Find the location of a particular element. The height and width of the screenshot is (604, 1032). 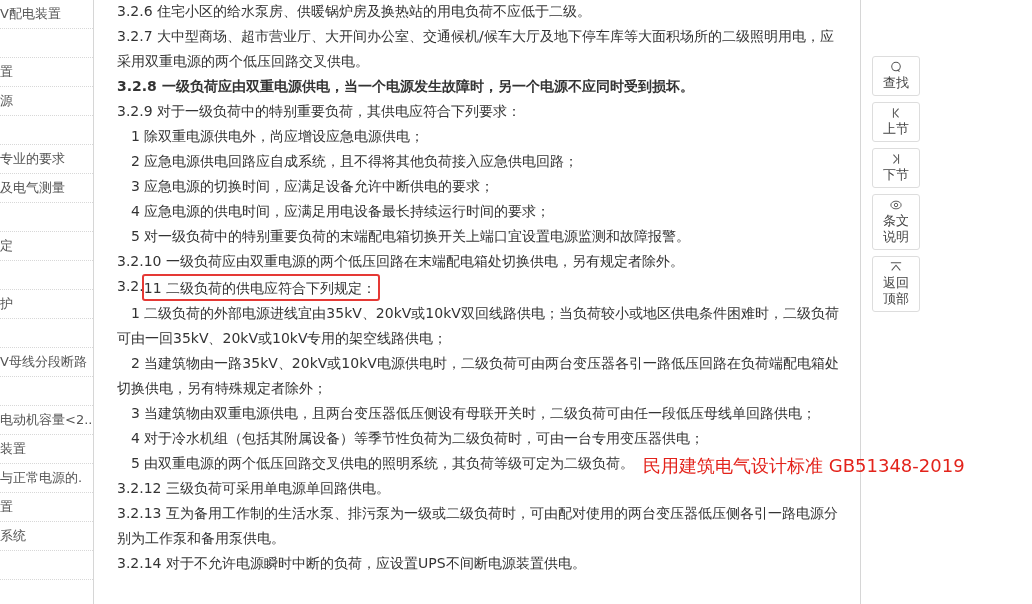

sidebar-item: 装置 is located at coordinates (13, 449).